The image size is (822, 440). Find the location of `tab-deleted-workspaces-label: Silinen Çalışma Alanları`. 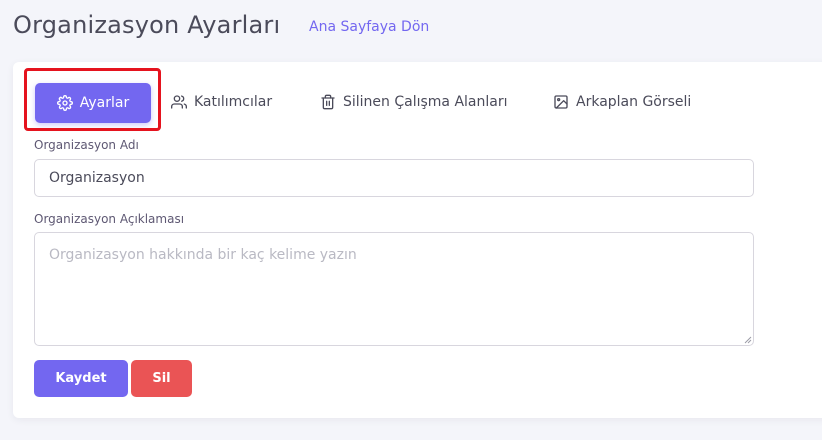

tab-deleted-workspaces-label: Silinen Çalışma Alanları is located at coordinates (425, 102).